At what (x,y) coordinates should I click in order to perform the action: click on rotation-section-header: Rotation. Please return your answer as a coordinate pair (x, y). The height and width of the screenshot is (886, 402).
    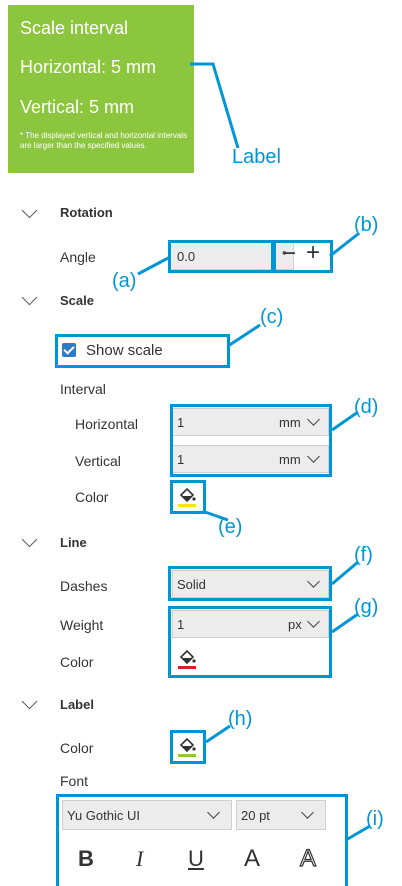
    Looking at the image, I should click on (86, 212).